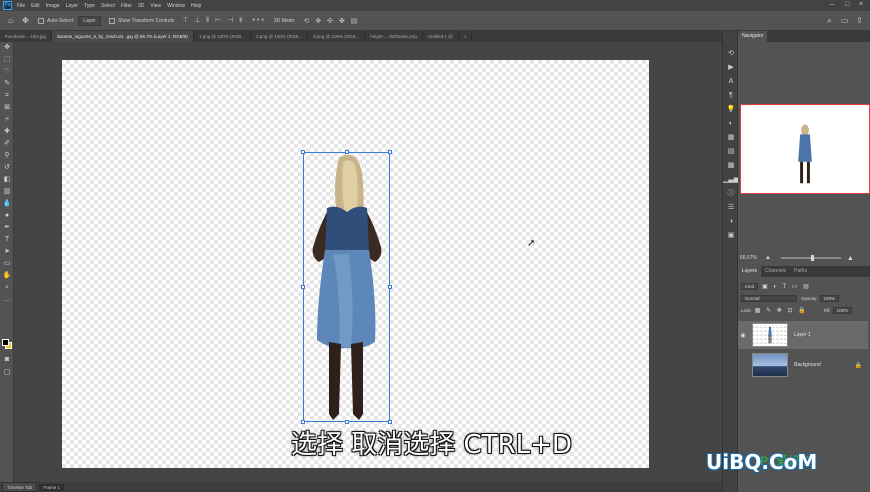 This screenshot has height=492, width=870. I want to click on fill-input: 100%, so click(842, 310).